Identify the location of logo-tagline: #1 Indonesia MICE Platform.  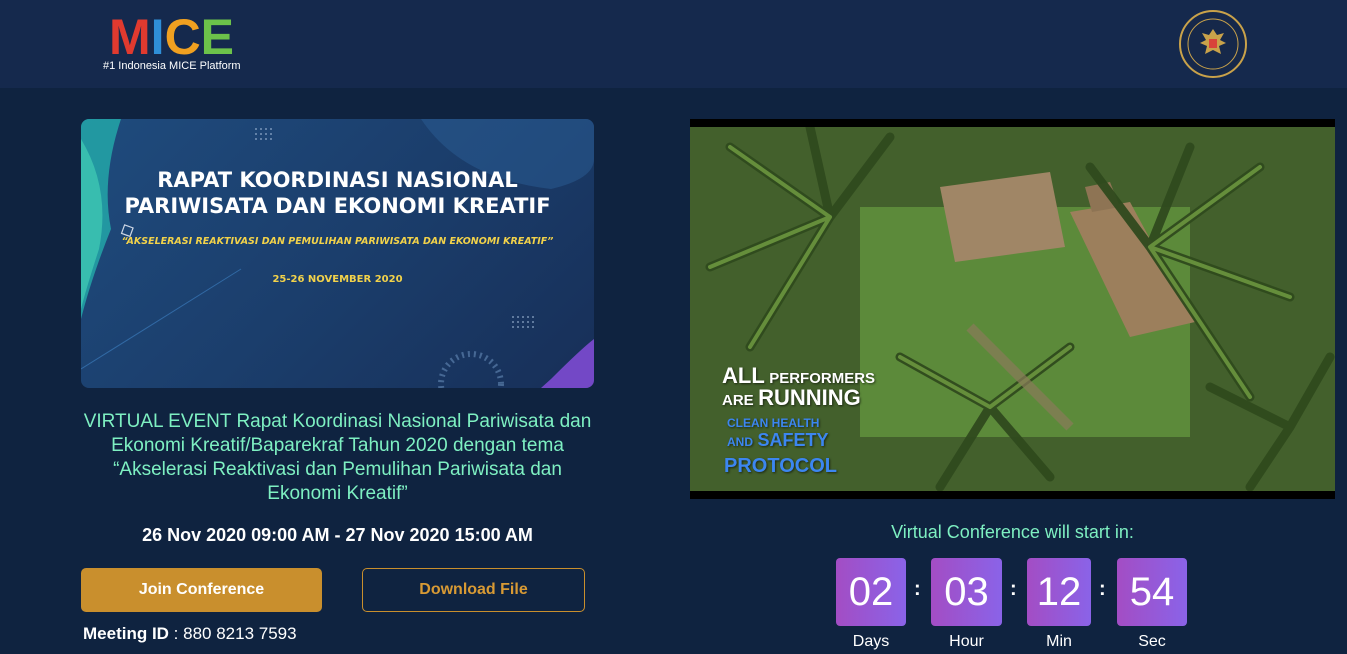
(172, 66).